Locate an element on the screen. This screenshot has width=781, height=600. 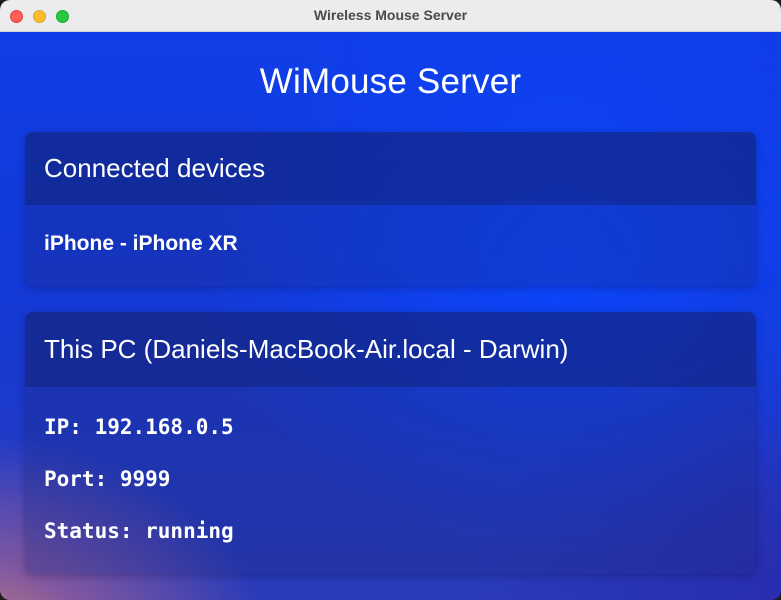
app-title: WiMouse Server is located at coordinates (390, 81).